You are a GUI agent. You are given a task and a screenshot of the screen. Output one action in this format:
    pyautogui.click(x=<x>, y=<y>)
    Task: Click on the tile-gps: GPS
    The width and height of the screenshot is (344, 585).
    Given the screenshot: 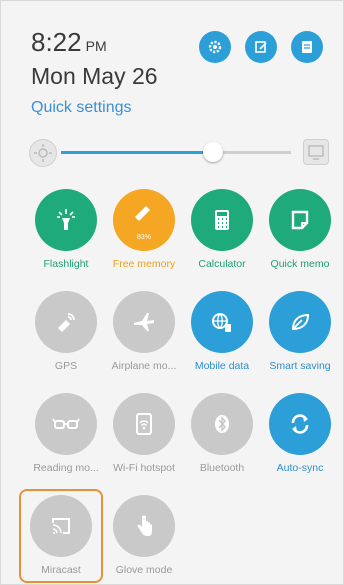 What is the action you would take?
    pyautogui.click(x=66, y=331)
    